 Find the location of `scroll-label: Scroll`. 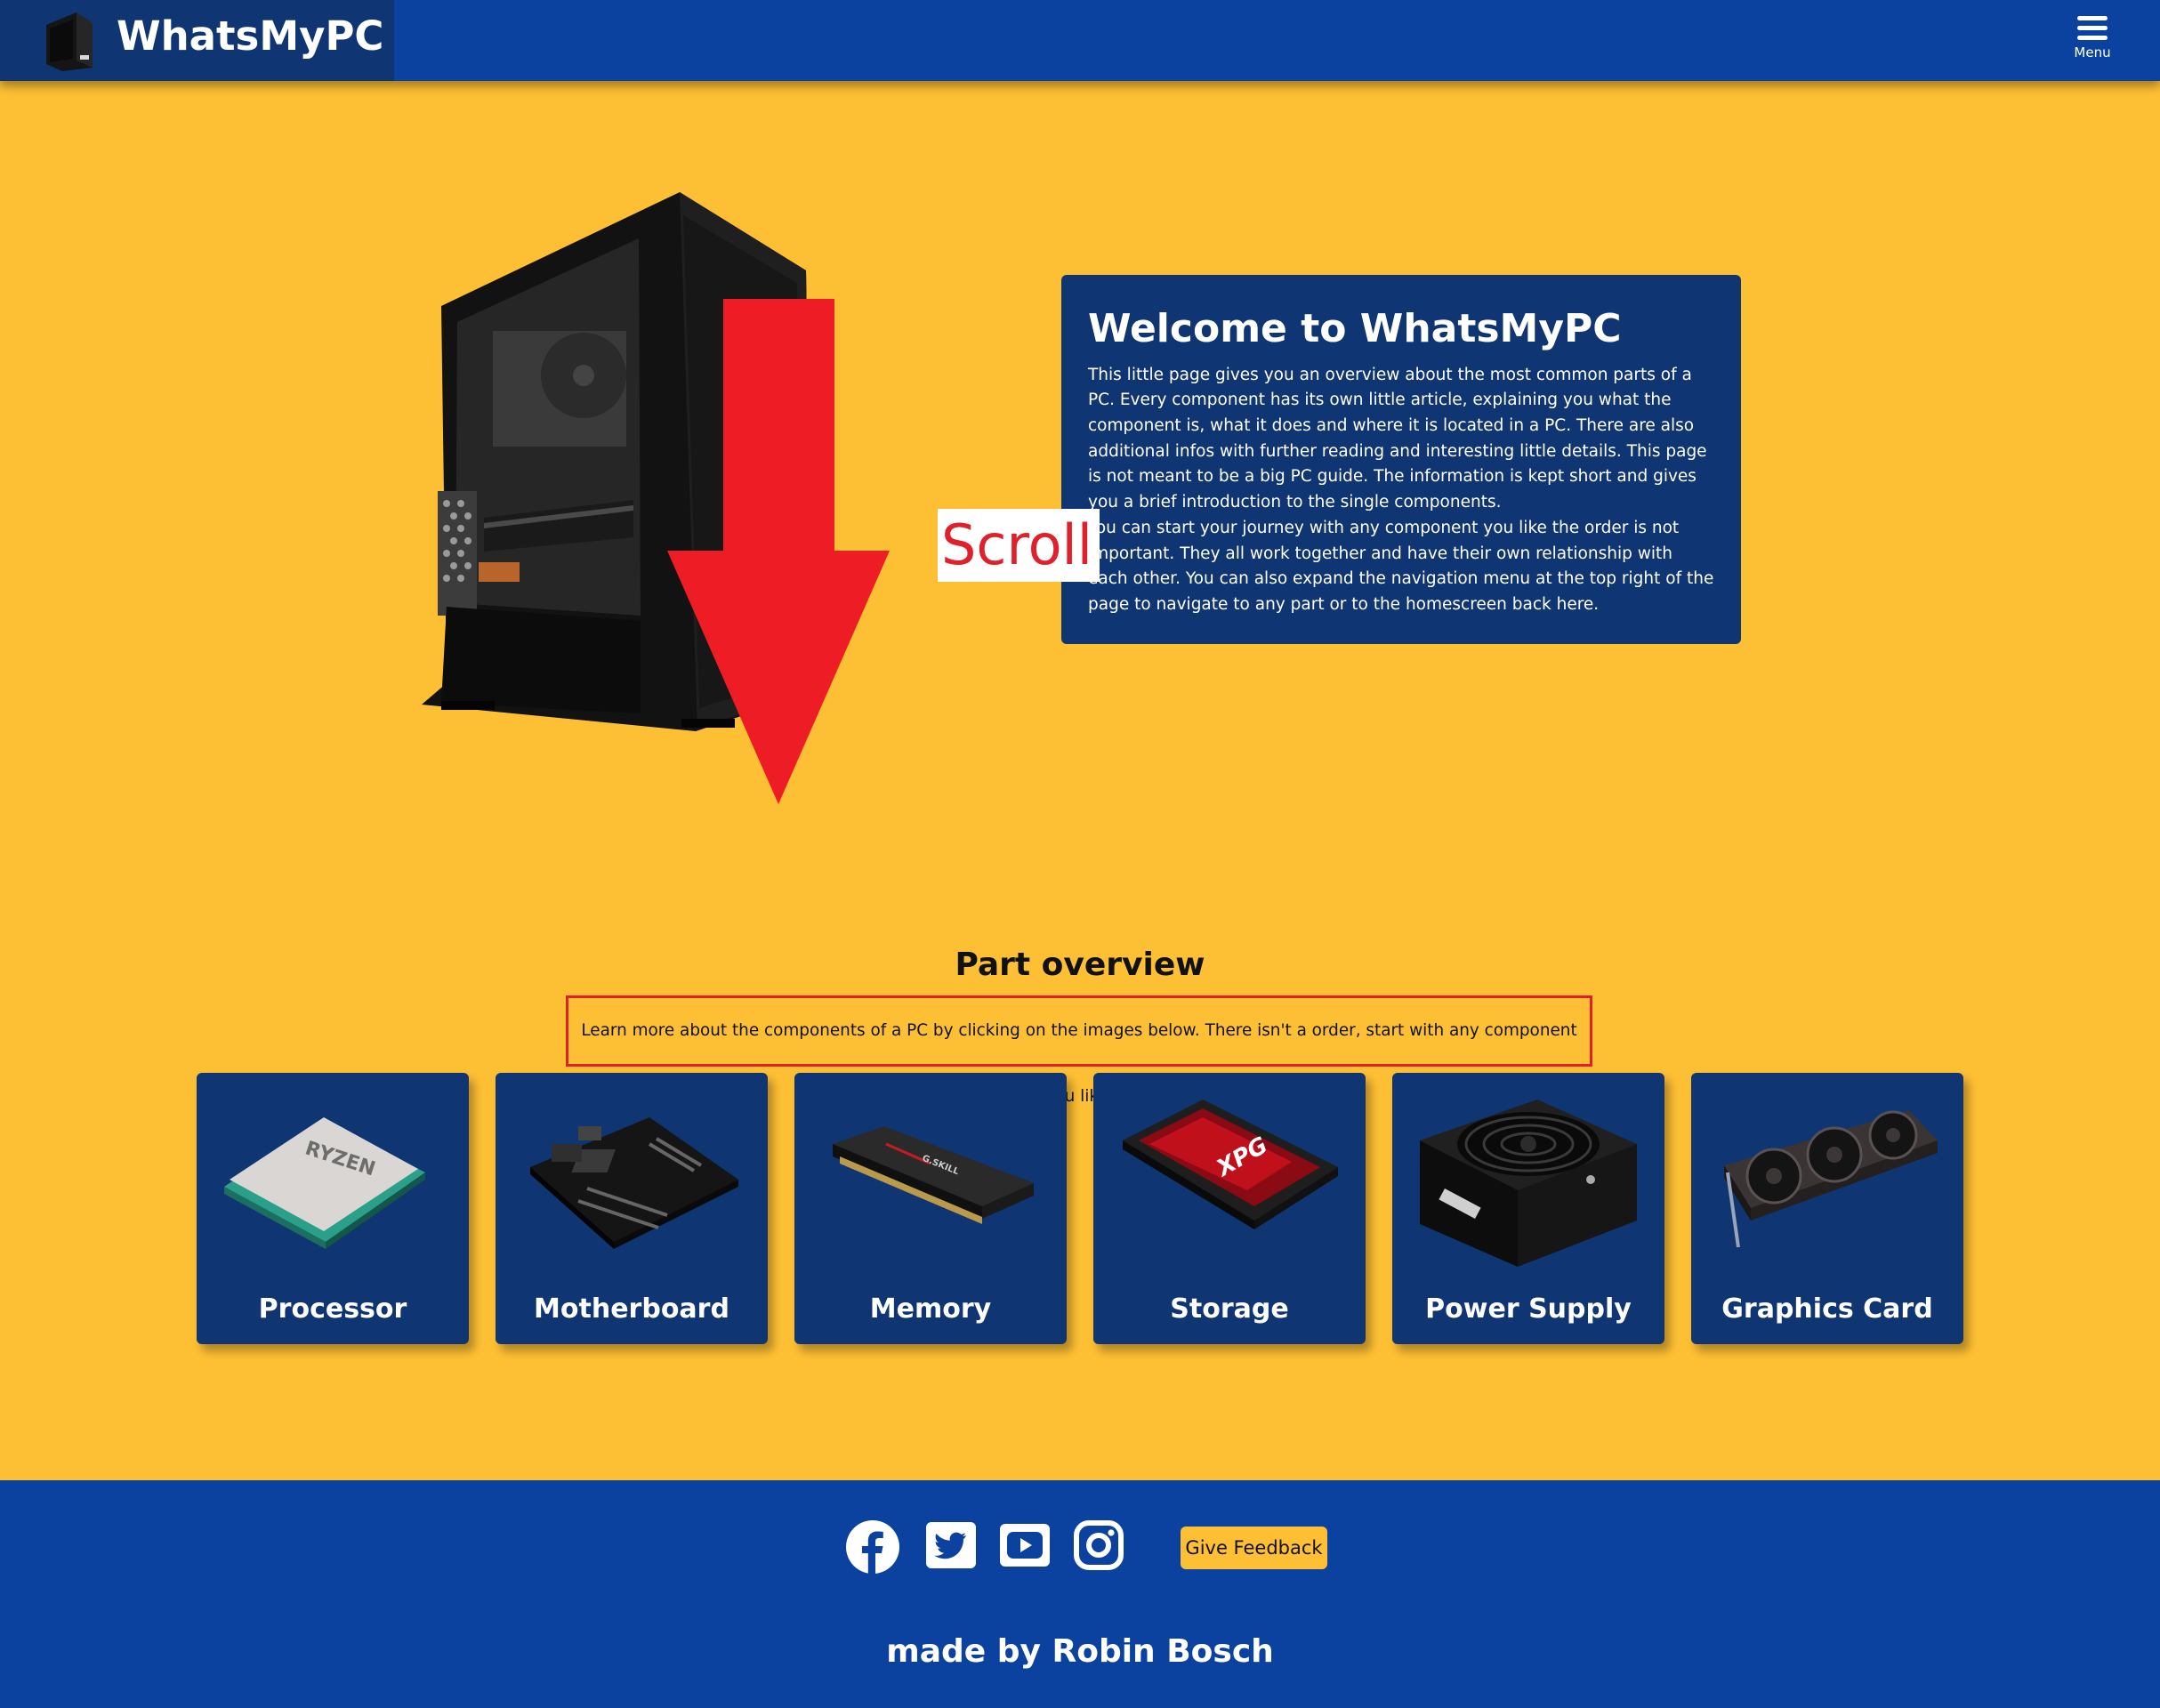

scroll-label: Scroll is located at coordinates (1019, 545).